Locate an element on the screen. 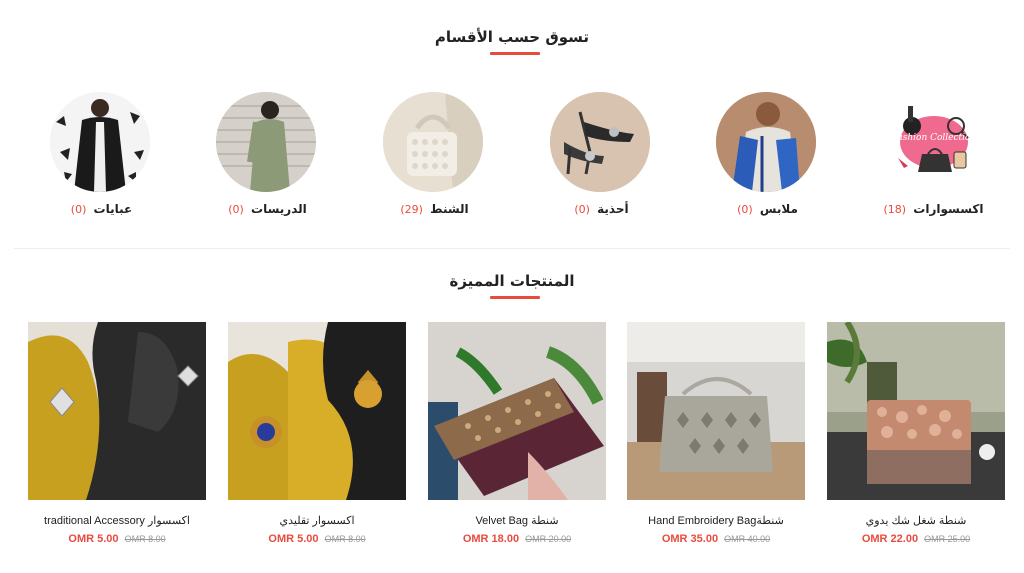 The image size is (1024, 573). category-shoes-name: أحذية is located at coordinates (613, 209).